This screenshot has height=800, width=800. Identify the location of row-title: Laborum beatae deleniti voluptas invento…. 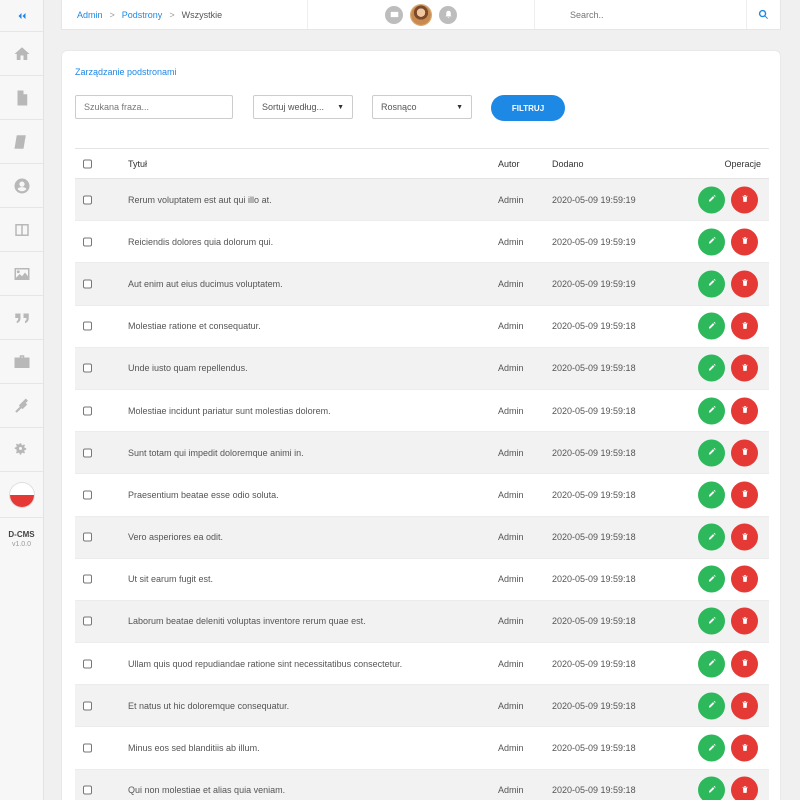
(247, 621).